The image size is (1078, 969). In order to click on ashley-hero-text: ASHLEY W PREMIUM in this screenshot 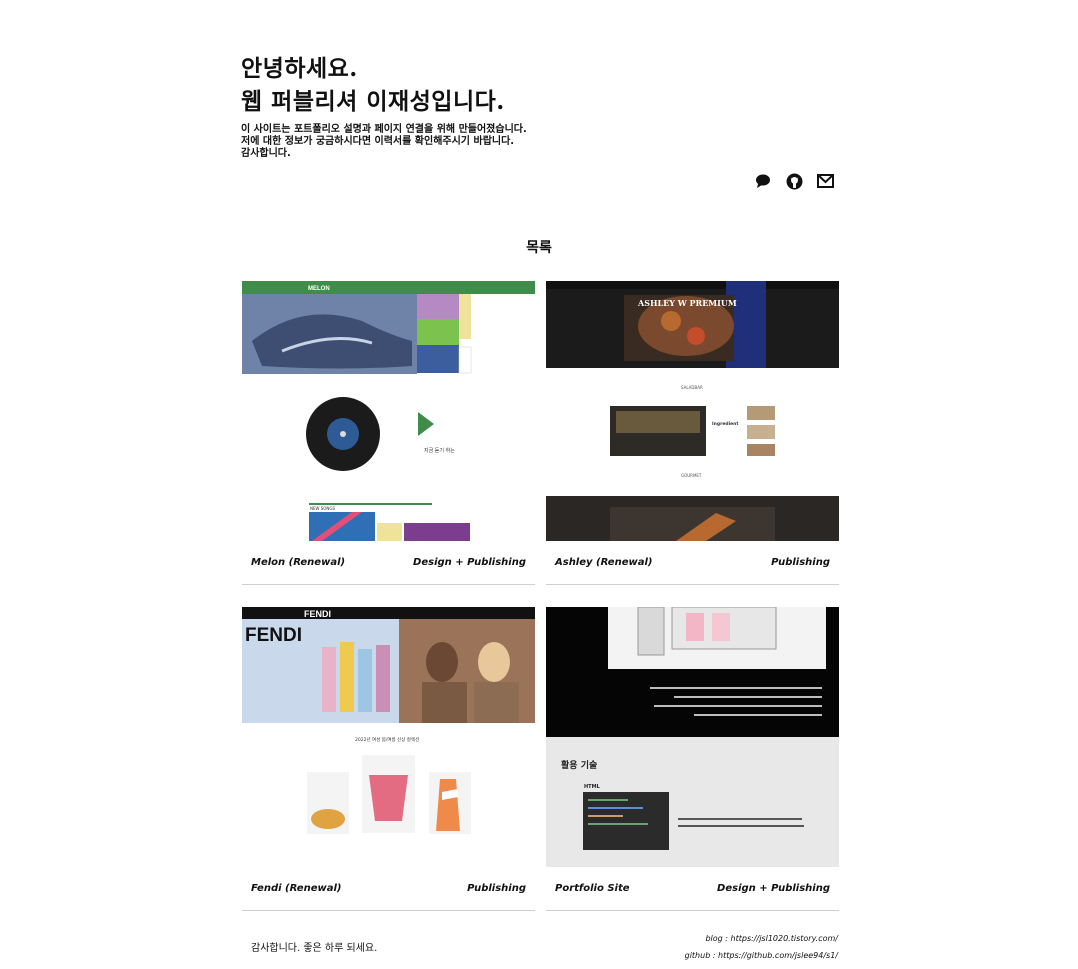, I will do `click(687, 303)`.